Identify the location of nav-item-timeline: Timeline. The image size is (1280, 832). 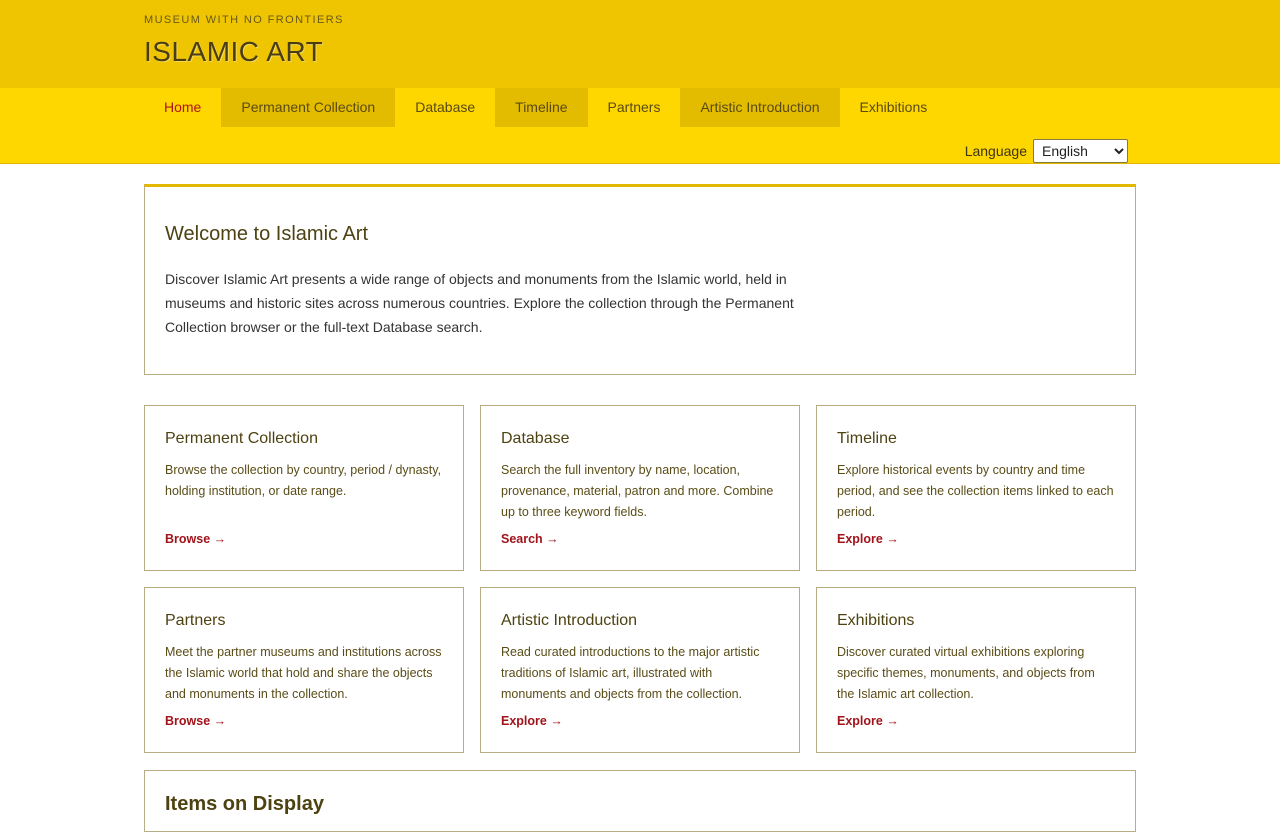
(541, 107).